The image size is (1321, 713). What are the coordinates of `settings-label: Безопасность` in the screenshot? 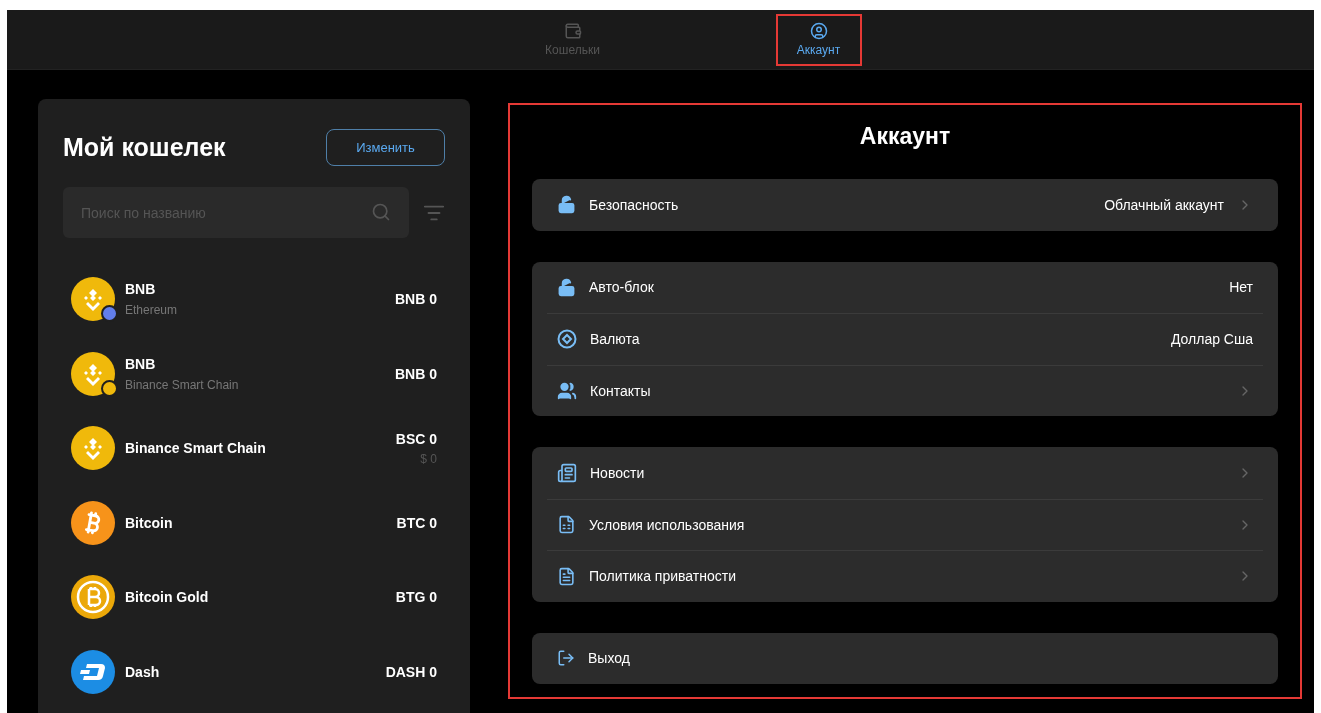 It's located at (634, 204).